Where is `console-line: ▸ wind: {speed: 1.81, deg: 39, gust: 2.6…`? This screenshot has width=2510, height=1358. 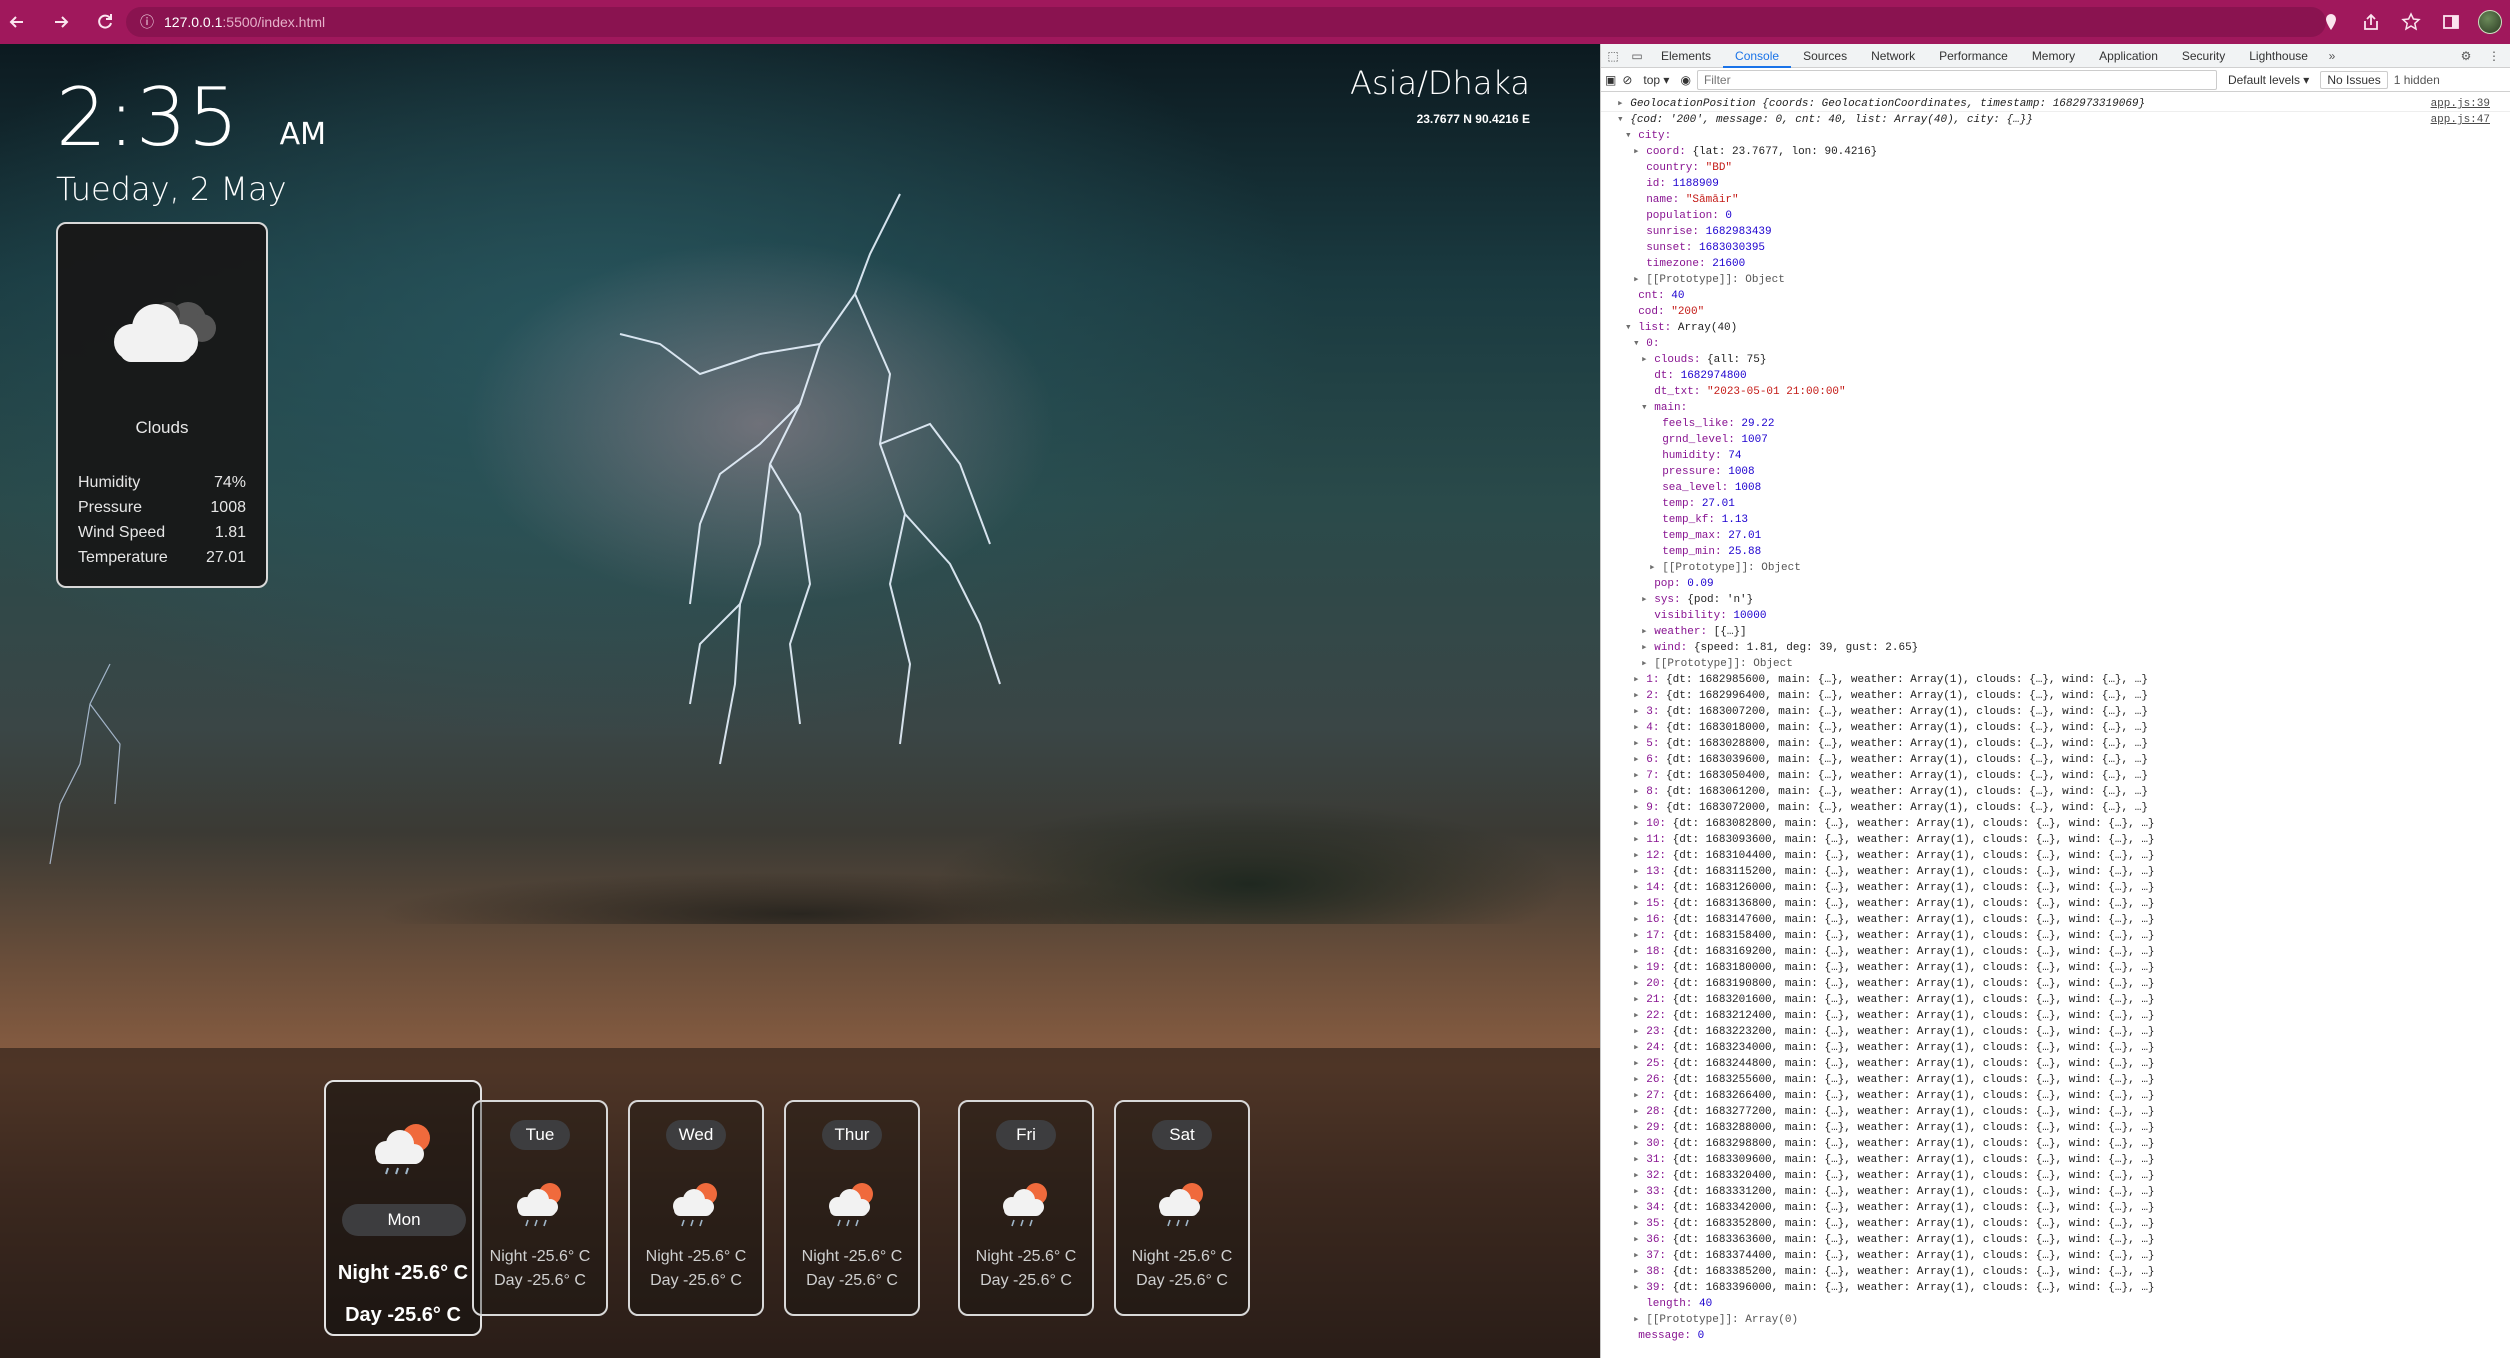
console-line: ▸ wind: {speed: 1.81, deg: 39, gust: 2.6… is located at coordinates (2055, 648).